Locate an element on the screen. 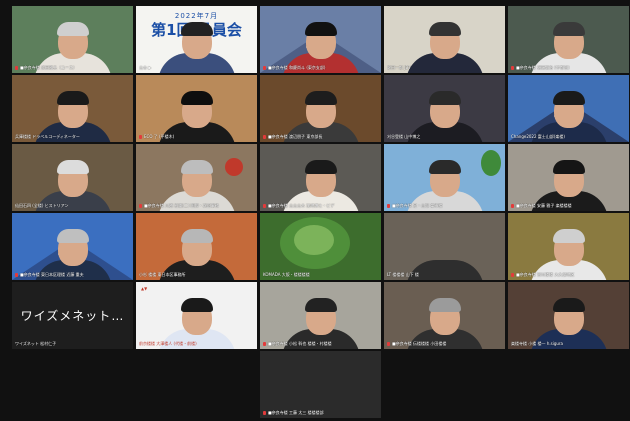  participant-name: ECO 了 (平楼木) is located at coordinates (196, 137).